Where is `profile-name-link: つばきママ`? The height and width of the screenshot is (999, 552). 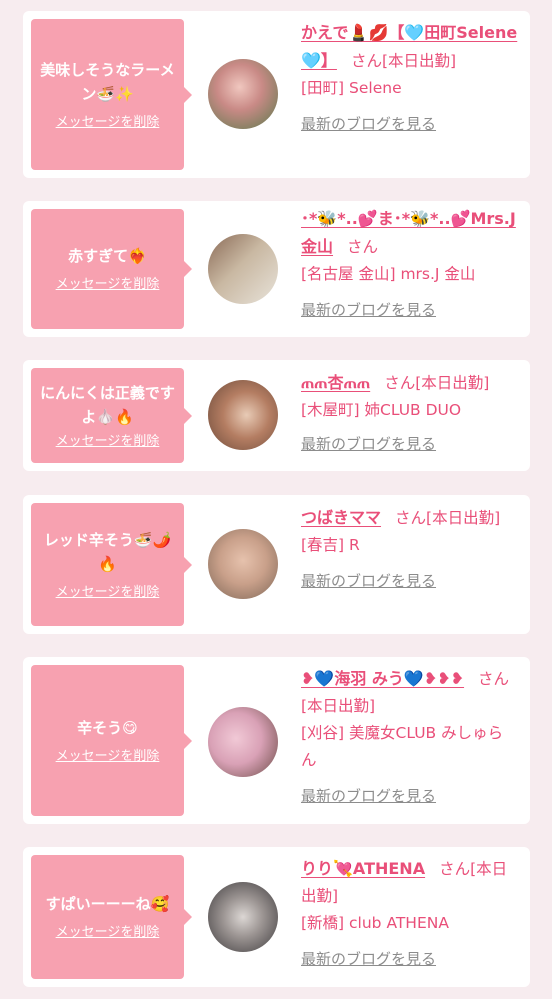 profile-name-link: つばきママ is located at coordinates (341, 517).